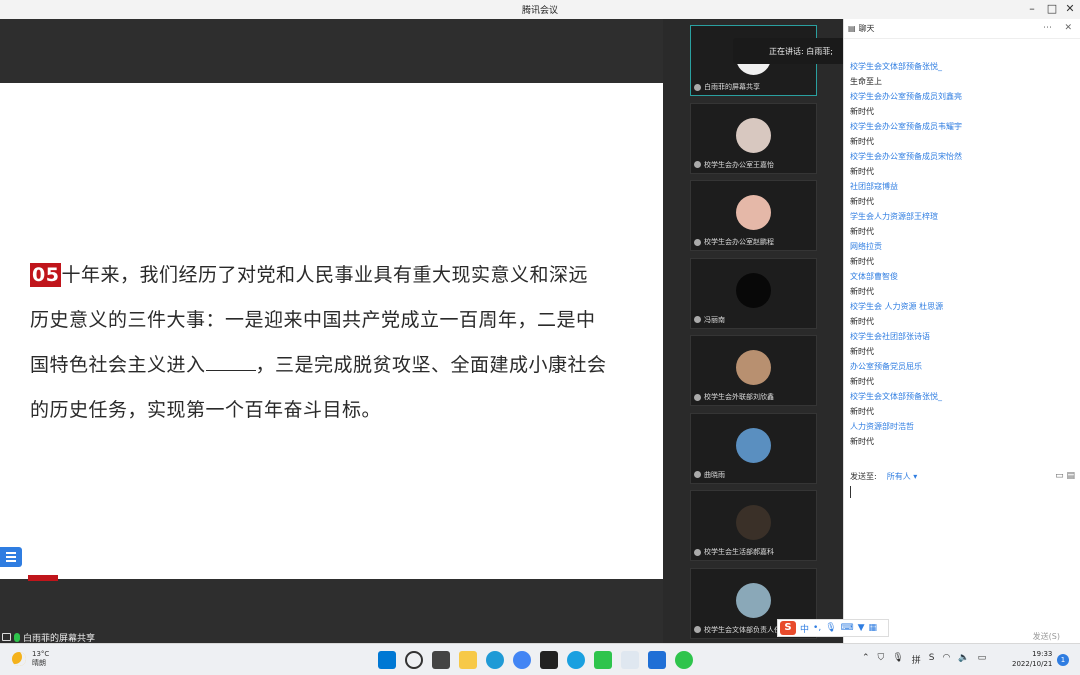  What do you see at coordinates (549, 660) in the screenshot?
I see `store-icon` at bounding box center [549, 660].